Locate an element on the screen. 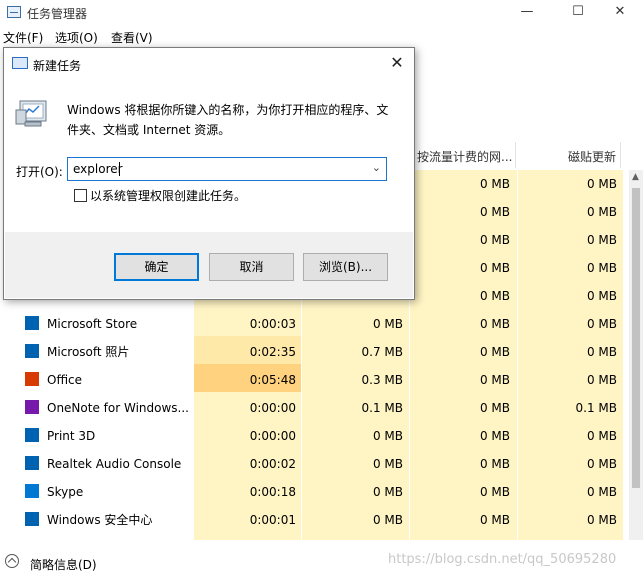  print3d-icon is located at coordinates (32, 435).